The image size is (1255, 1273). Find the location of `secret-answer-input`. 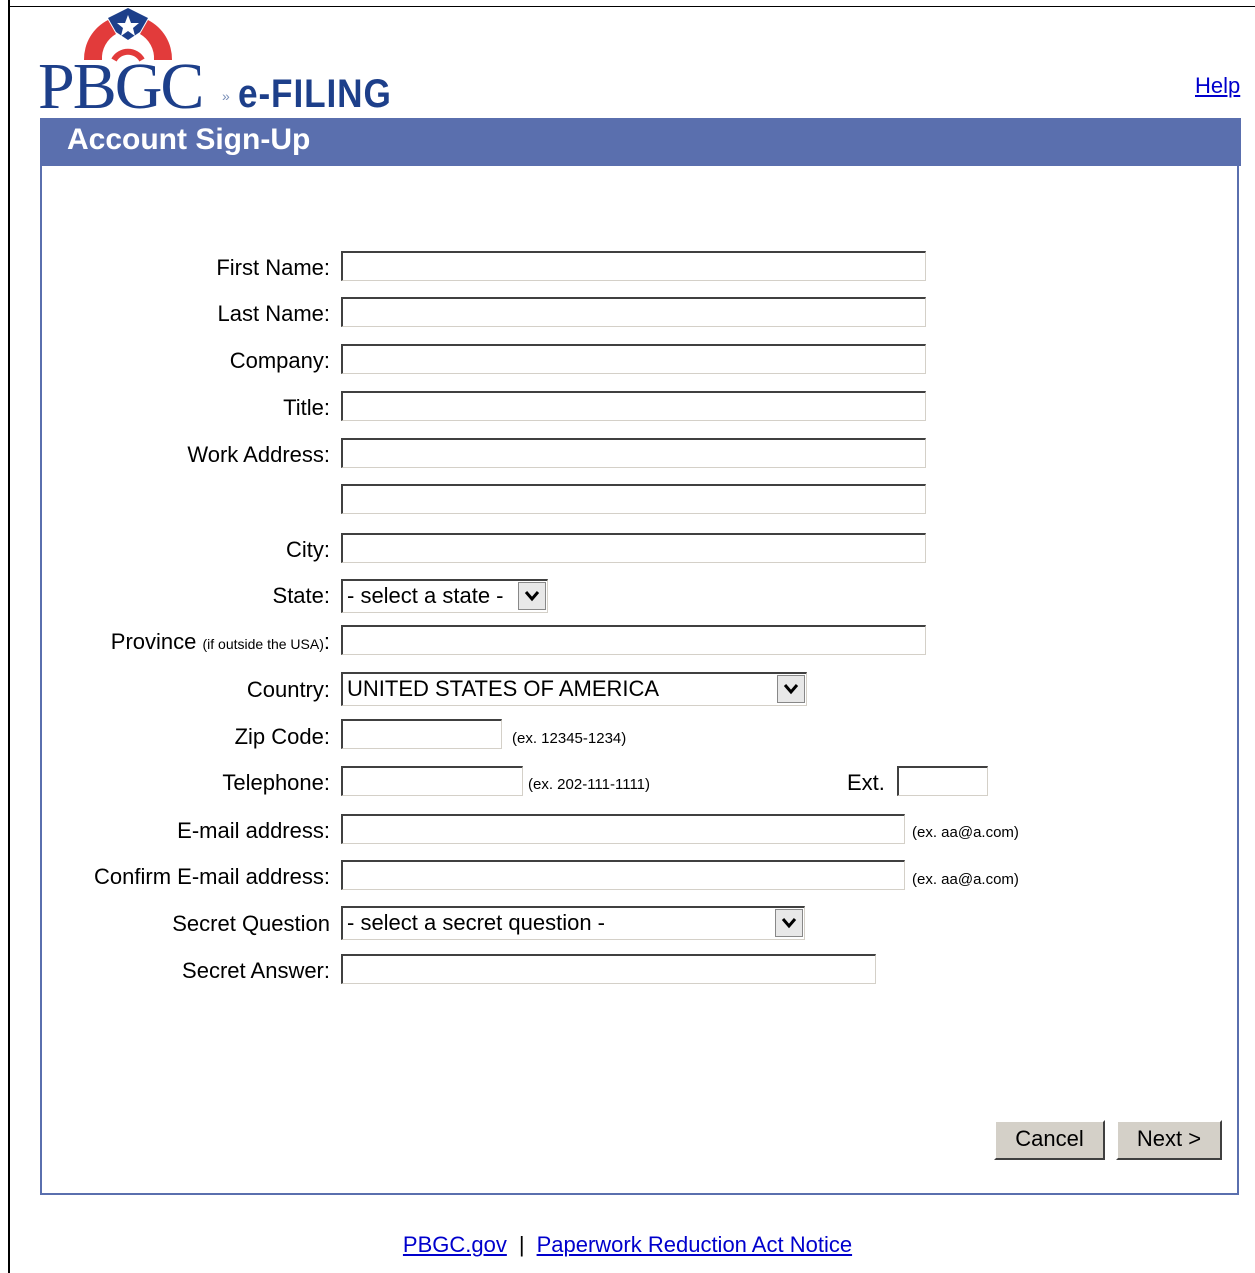

secret-answer-input is located at coordinates (608, 969).